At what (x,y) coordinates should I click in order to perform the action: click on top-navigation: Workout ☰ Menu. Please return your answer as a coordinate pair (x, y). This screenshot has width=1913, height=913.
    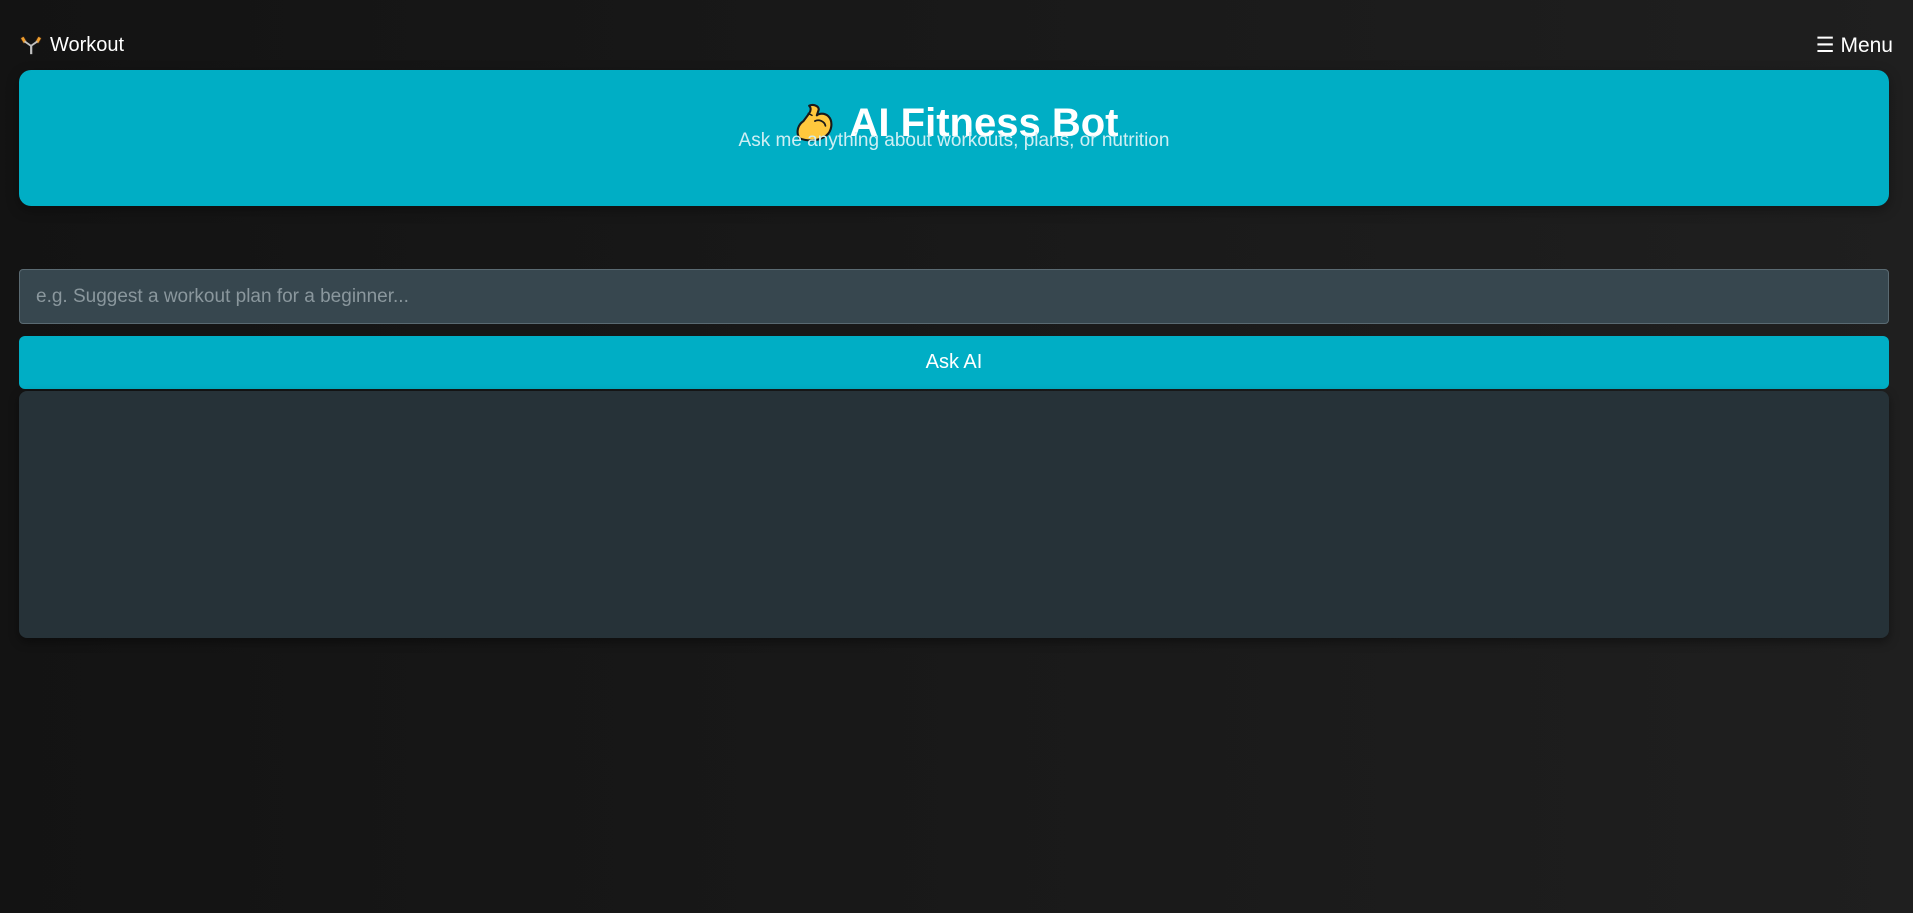
    Looking at the image, I should click on (956, 45).